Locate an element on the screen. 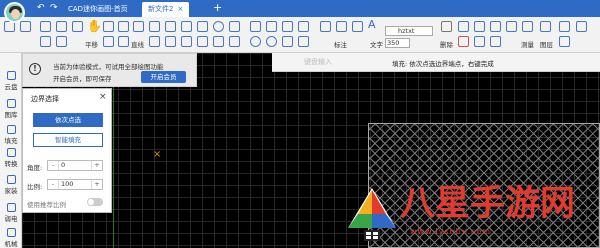  back-icon: ↶ is located at coordinates (41, 8).